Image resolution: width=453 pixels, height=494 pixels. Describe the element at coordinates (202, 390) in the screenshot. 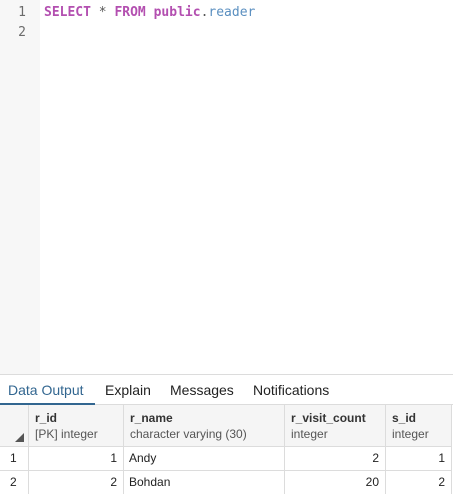

I see `tab-messages: Messages` at that location.